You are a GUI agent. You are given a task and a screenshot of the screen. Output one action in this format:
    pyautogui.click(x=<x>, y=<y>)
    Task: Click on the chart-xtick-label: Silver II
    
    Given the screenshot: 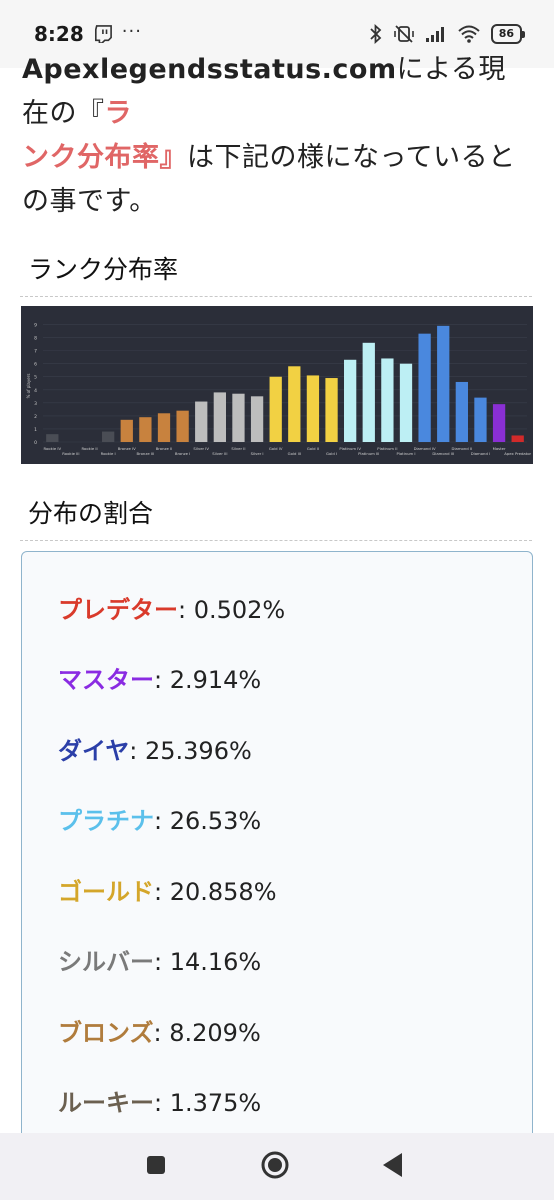 What is the action you would take?
    pyautogui.click(x=238, y=448)
    